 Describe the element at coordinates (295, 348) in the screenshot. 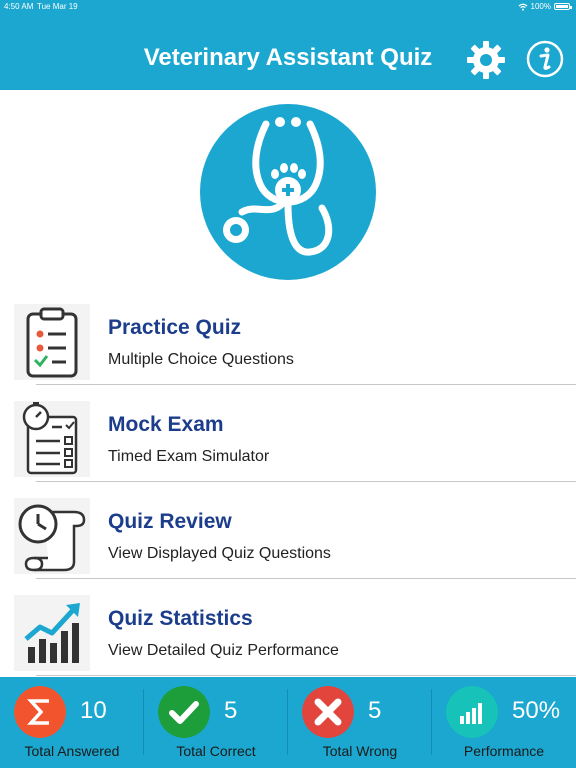

I see `menu-item-practice-quiz: Practice Quiz Multiple Choice Questions` at that location.